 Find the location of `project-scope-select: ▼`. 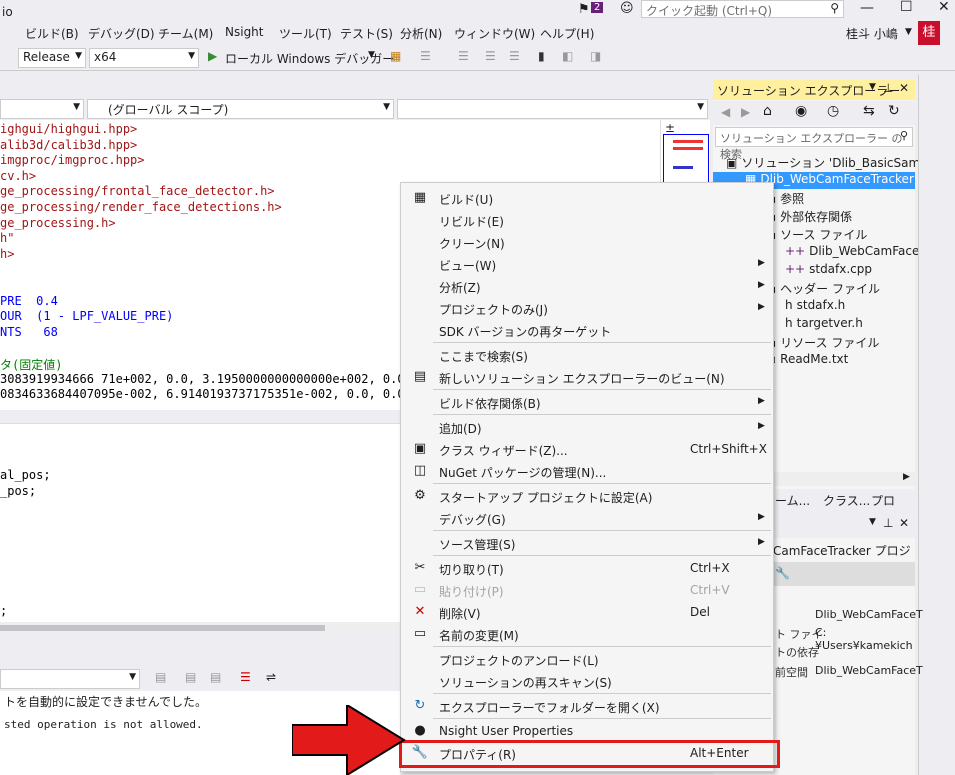

project-scope-select: ▼ is located at coordinates (42, 109).